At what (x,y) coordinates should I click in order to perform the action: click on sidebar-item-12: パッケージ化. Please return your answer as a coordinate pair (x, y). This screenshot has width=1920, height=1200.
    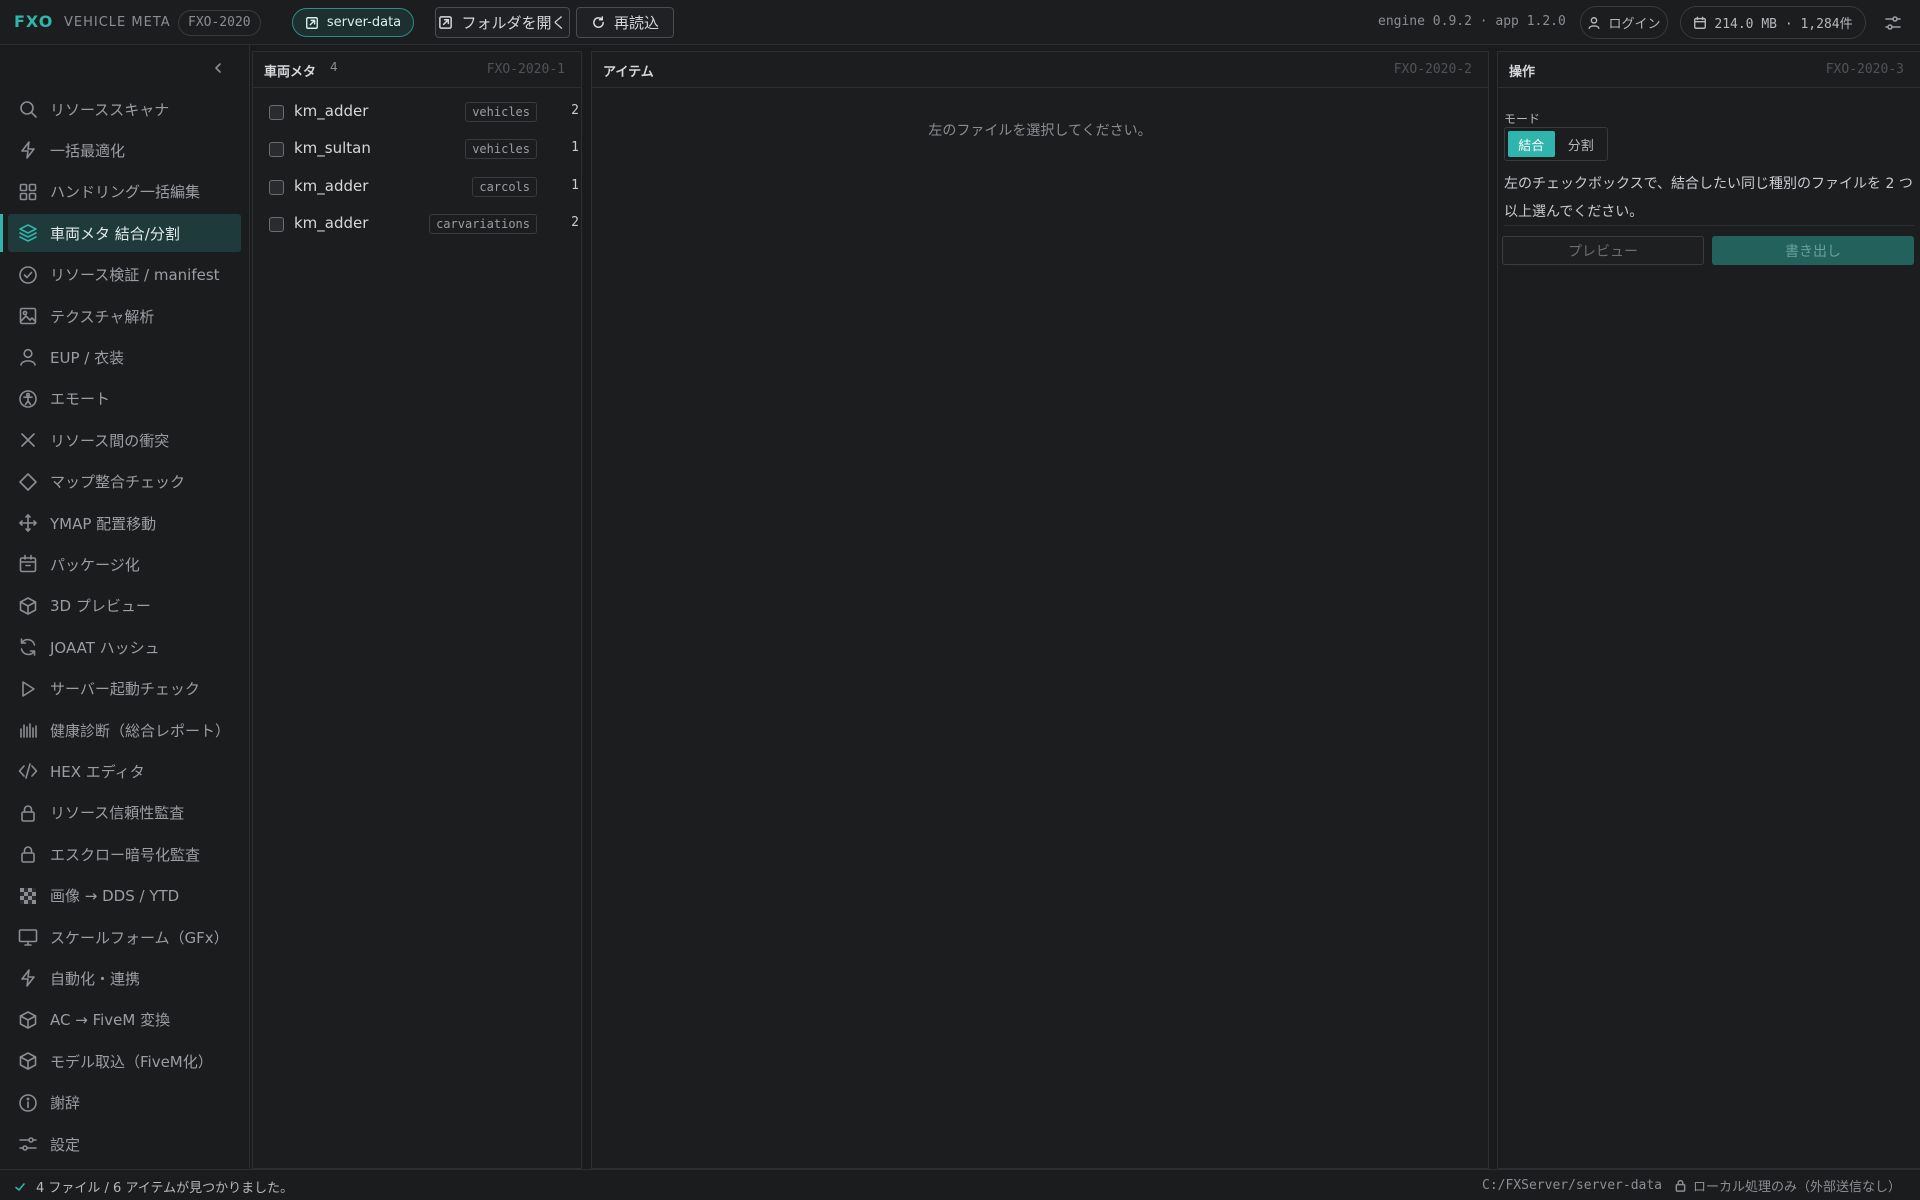
    Looking at the image, I should click on (124, 564).